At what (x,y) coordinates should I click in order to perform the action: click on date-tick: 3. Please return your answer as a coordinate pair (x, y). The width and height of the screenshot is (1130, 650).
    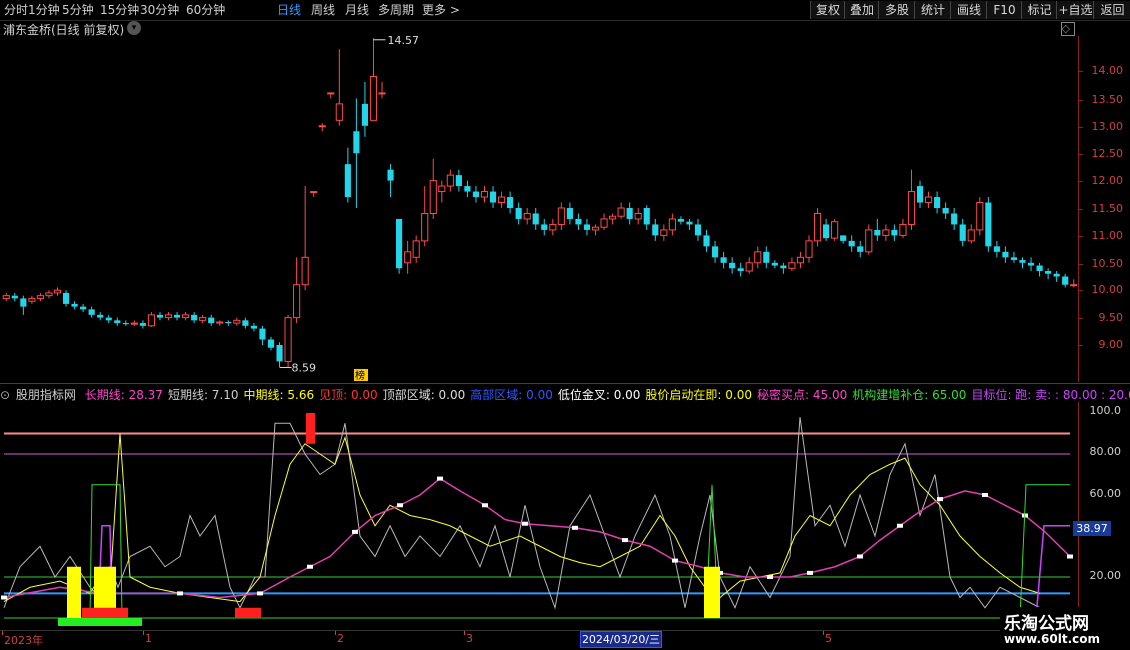
    Looking at the image, I should click on (469, 638).